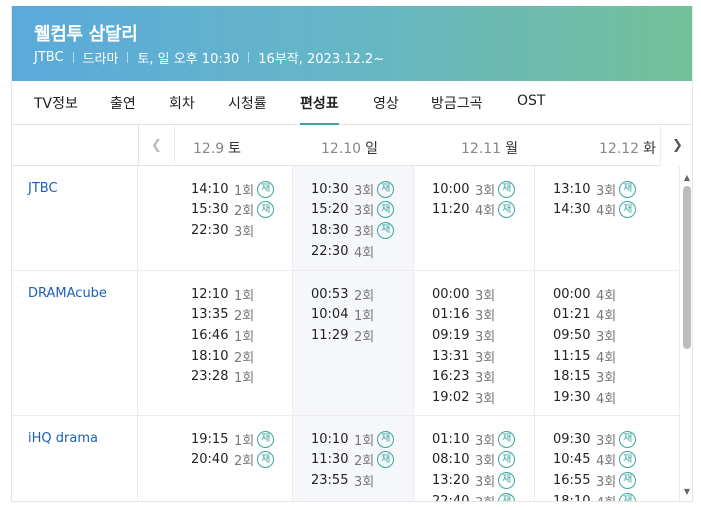  I want to click on next-dates-button: ❯, so click(676, 145).